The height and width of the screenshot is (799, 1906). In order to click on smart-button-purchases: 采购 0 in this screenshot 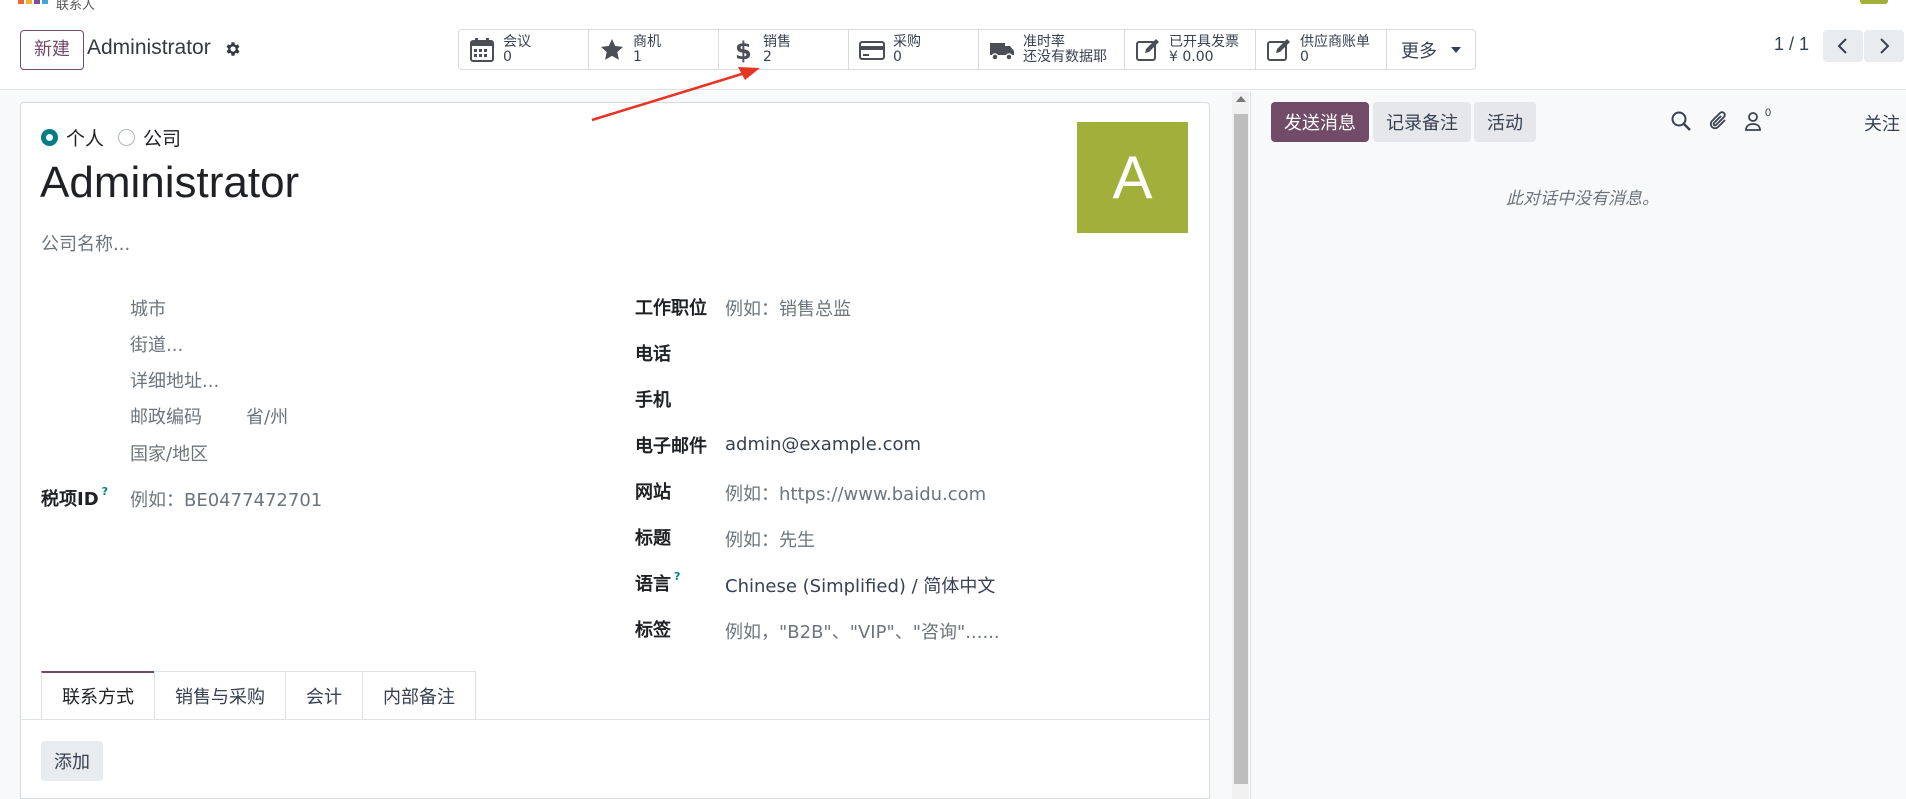, I will do `click(914, 49)`.